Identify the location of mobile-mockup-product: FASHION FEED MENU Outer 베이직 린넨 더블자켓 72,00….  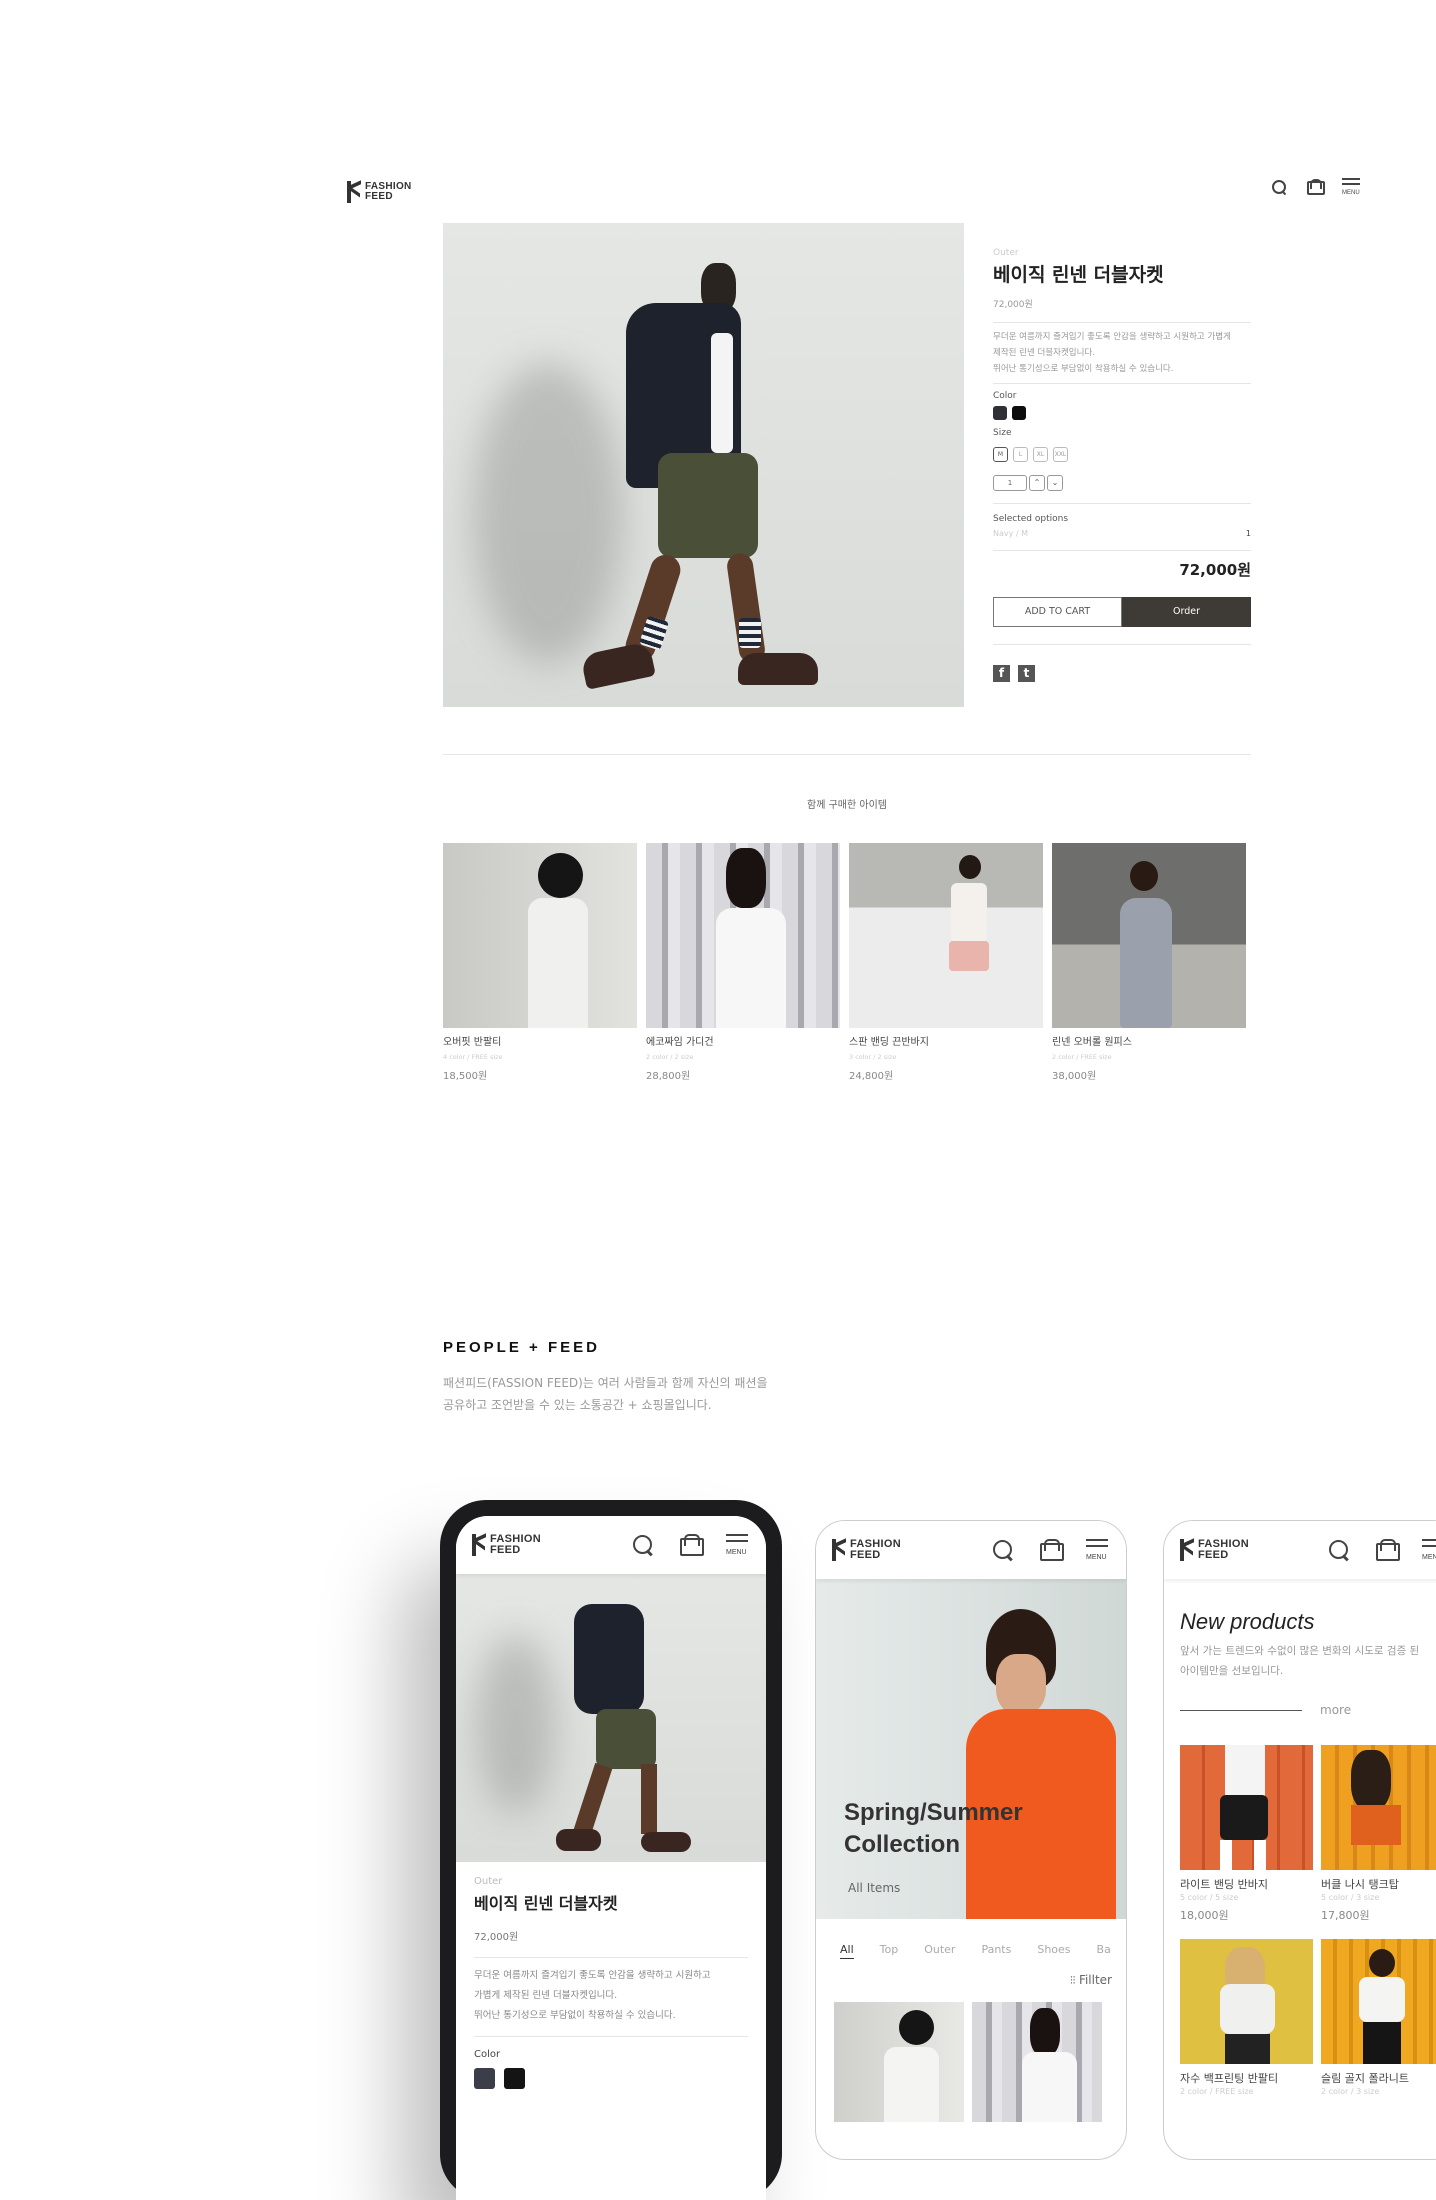
(611, 1850).